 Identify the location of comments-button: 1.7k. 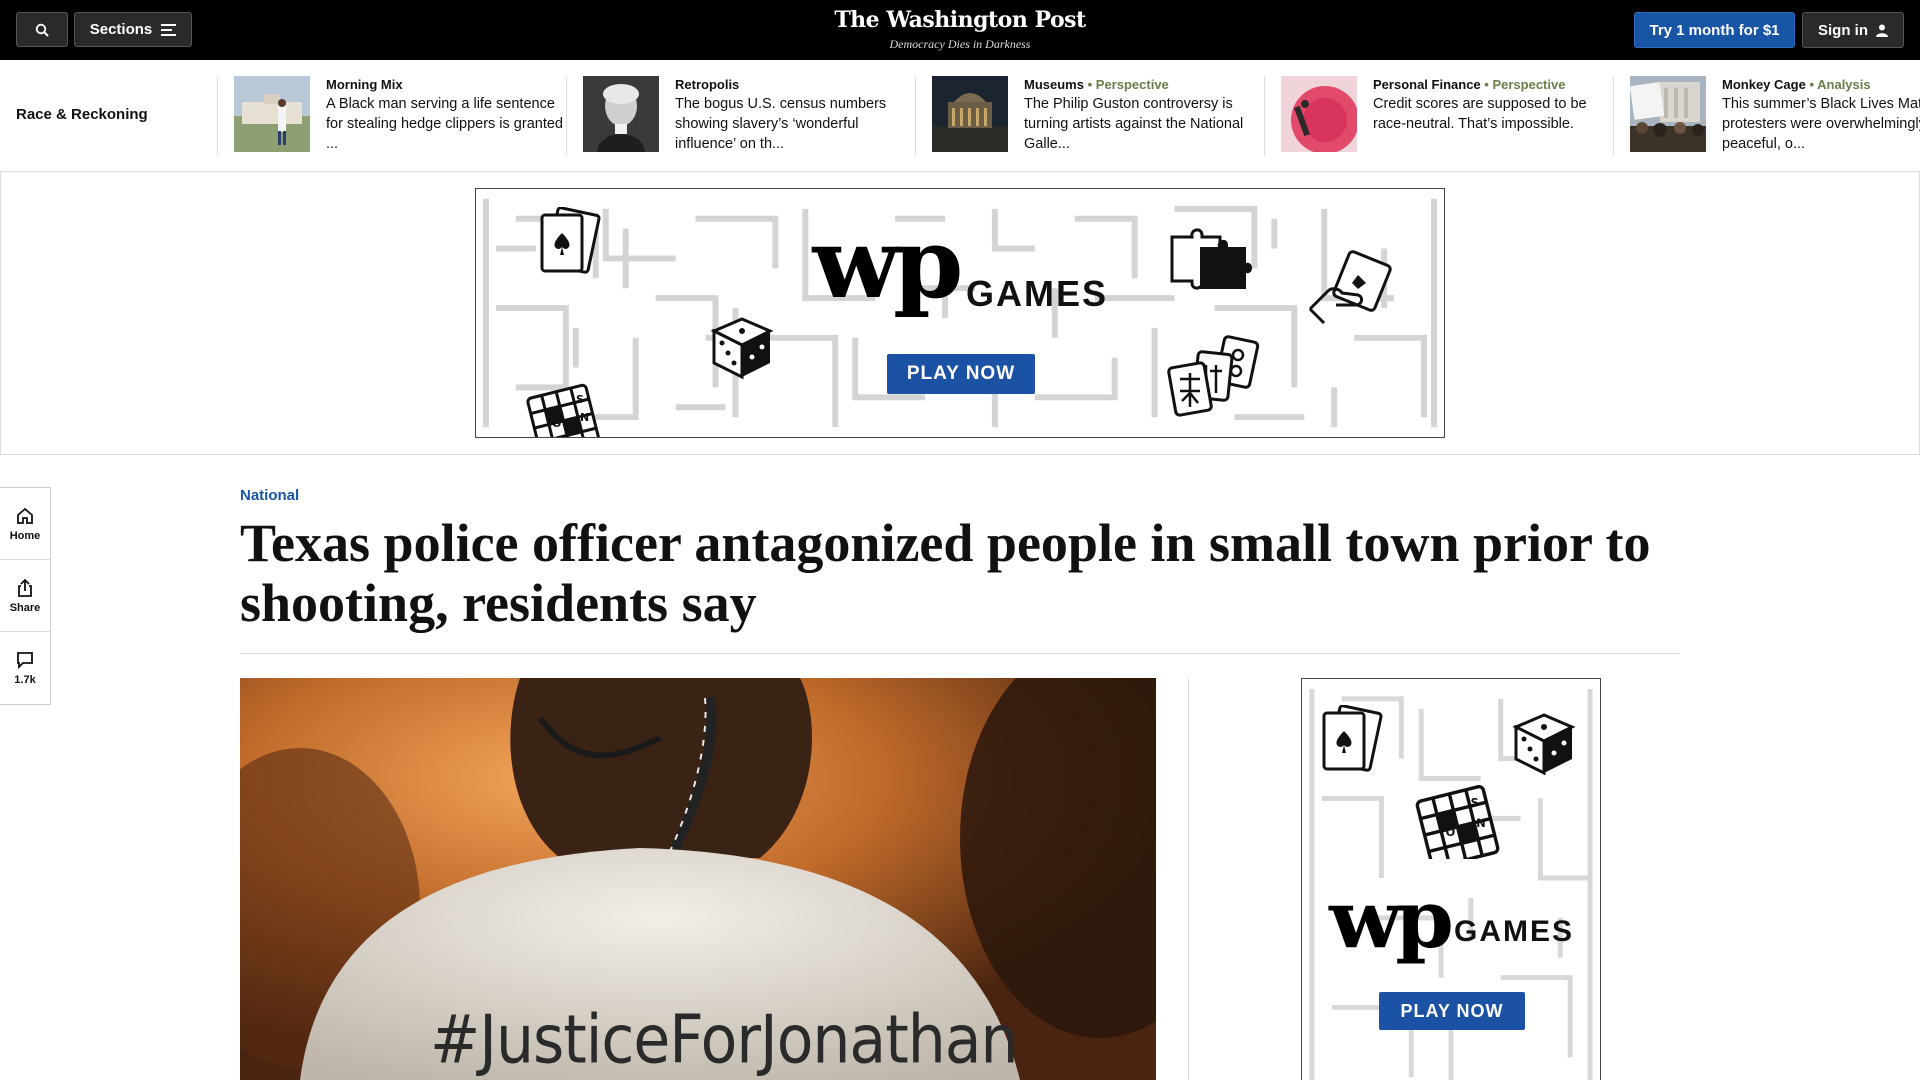
(25, 668).